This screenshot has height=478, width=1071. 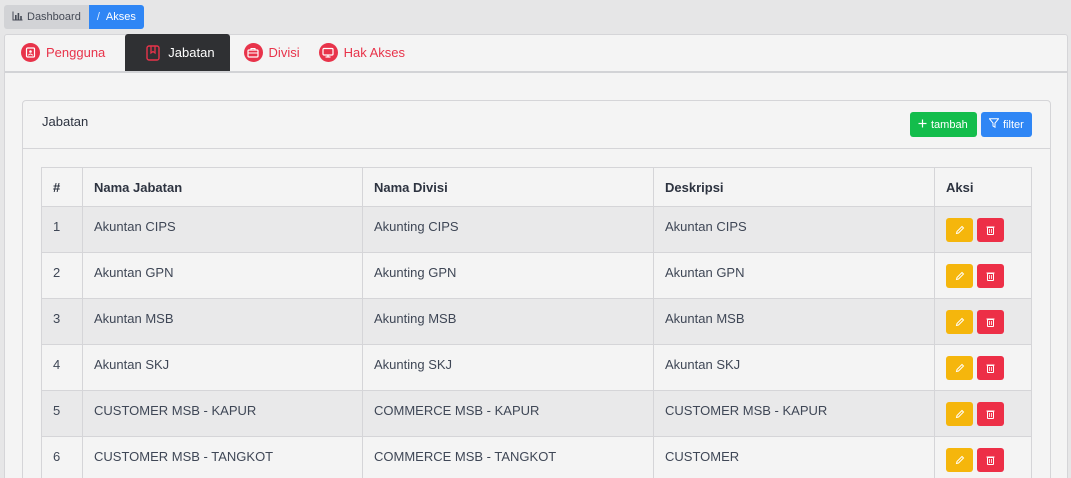 What do you see at coordinates (508, 457) in the screenshot?
I see `cell-nama-divisi: COMMERCE MSB - TANGKOT` at bounding box center [508, 457].